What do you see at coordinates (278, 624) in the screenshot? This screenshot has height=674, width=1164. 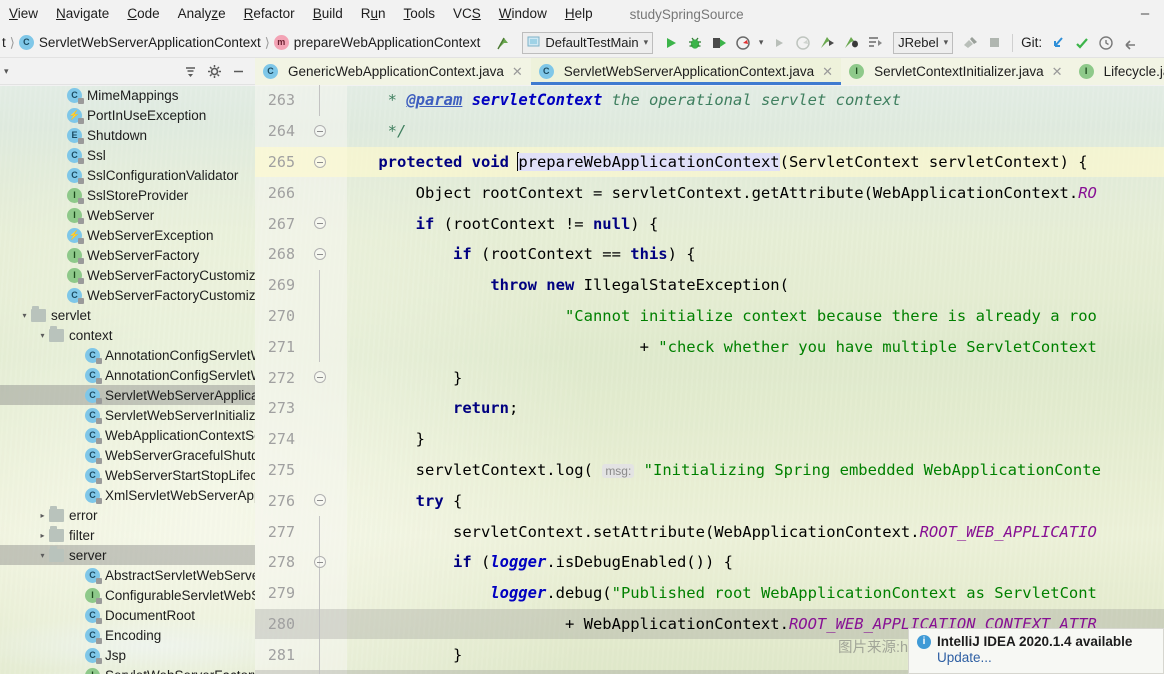 I see `line-number: 280` at bounding box center [278, 624].